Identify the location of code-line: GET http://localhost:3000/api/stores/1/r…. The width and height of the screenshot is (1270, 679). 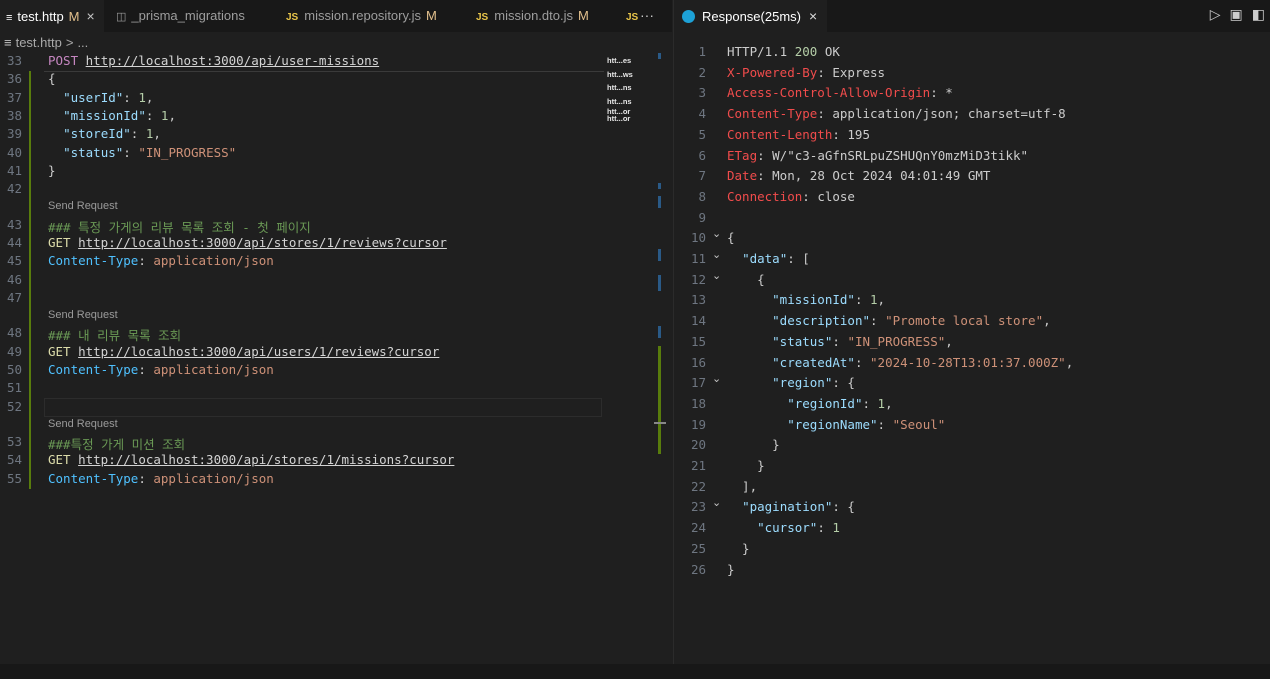
(247, 242).